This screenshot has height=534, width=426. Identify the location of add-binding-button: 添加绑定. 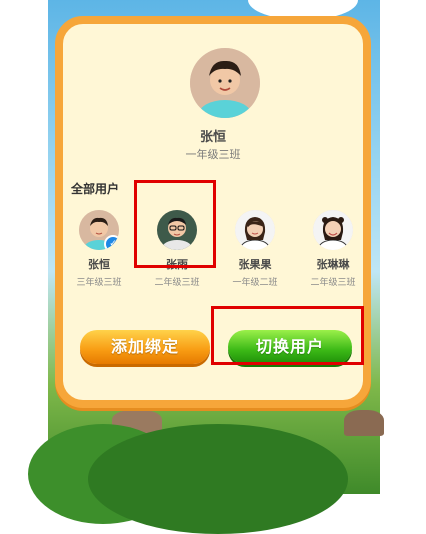
(145, 347).